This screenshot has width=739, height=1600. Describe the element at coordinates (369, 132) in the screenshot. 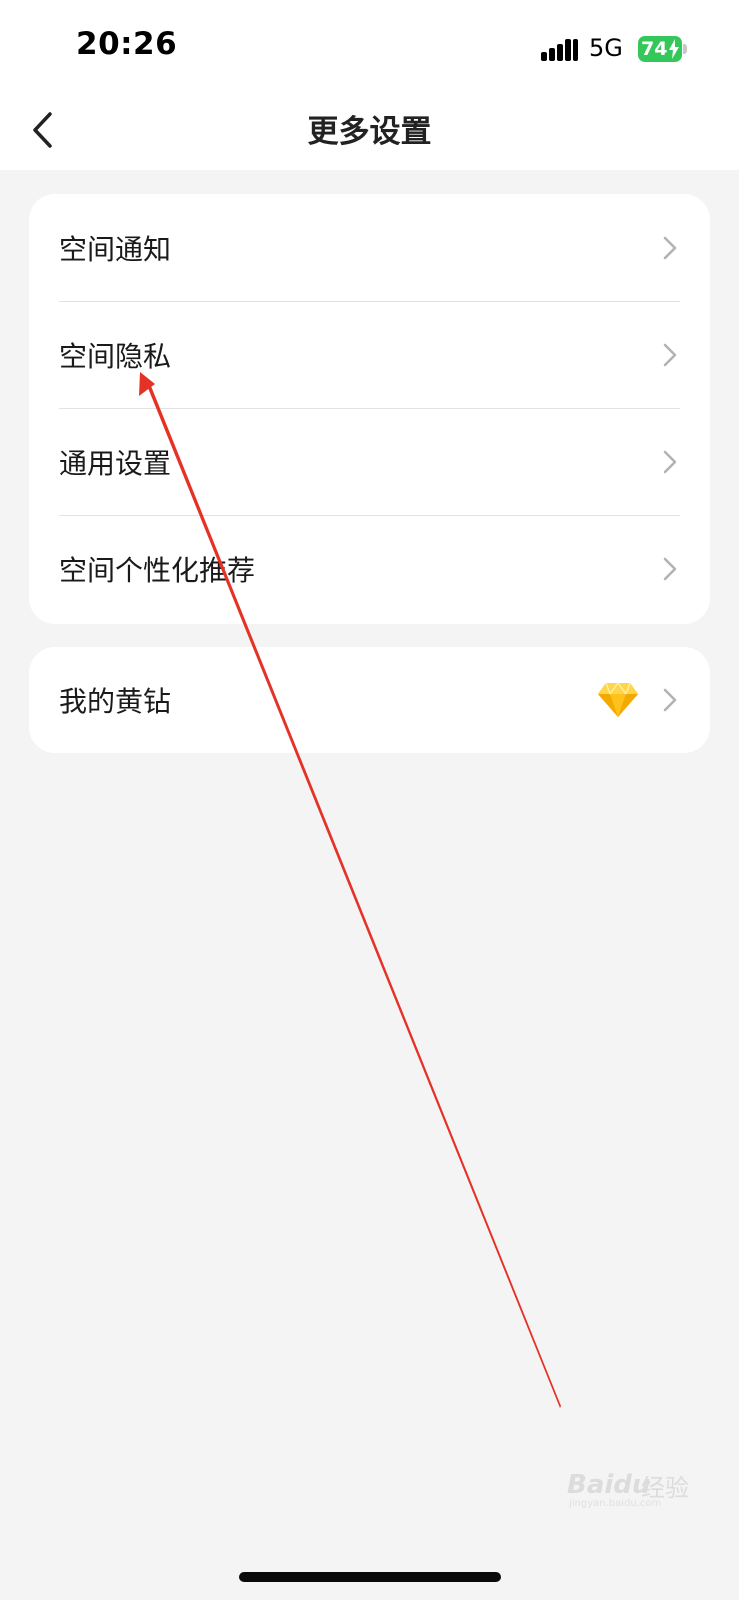

I see `page-title: 更多设置` at that location.